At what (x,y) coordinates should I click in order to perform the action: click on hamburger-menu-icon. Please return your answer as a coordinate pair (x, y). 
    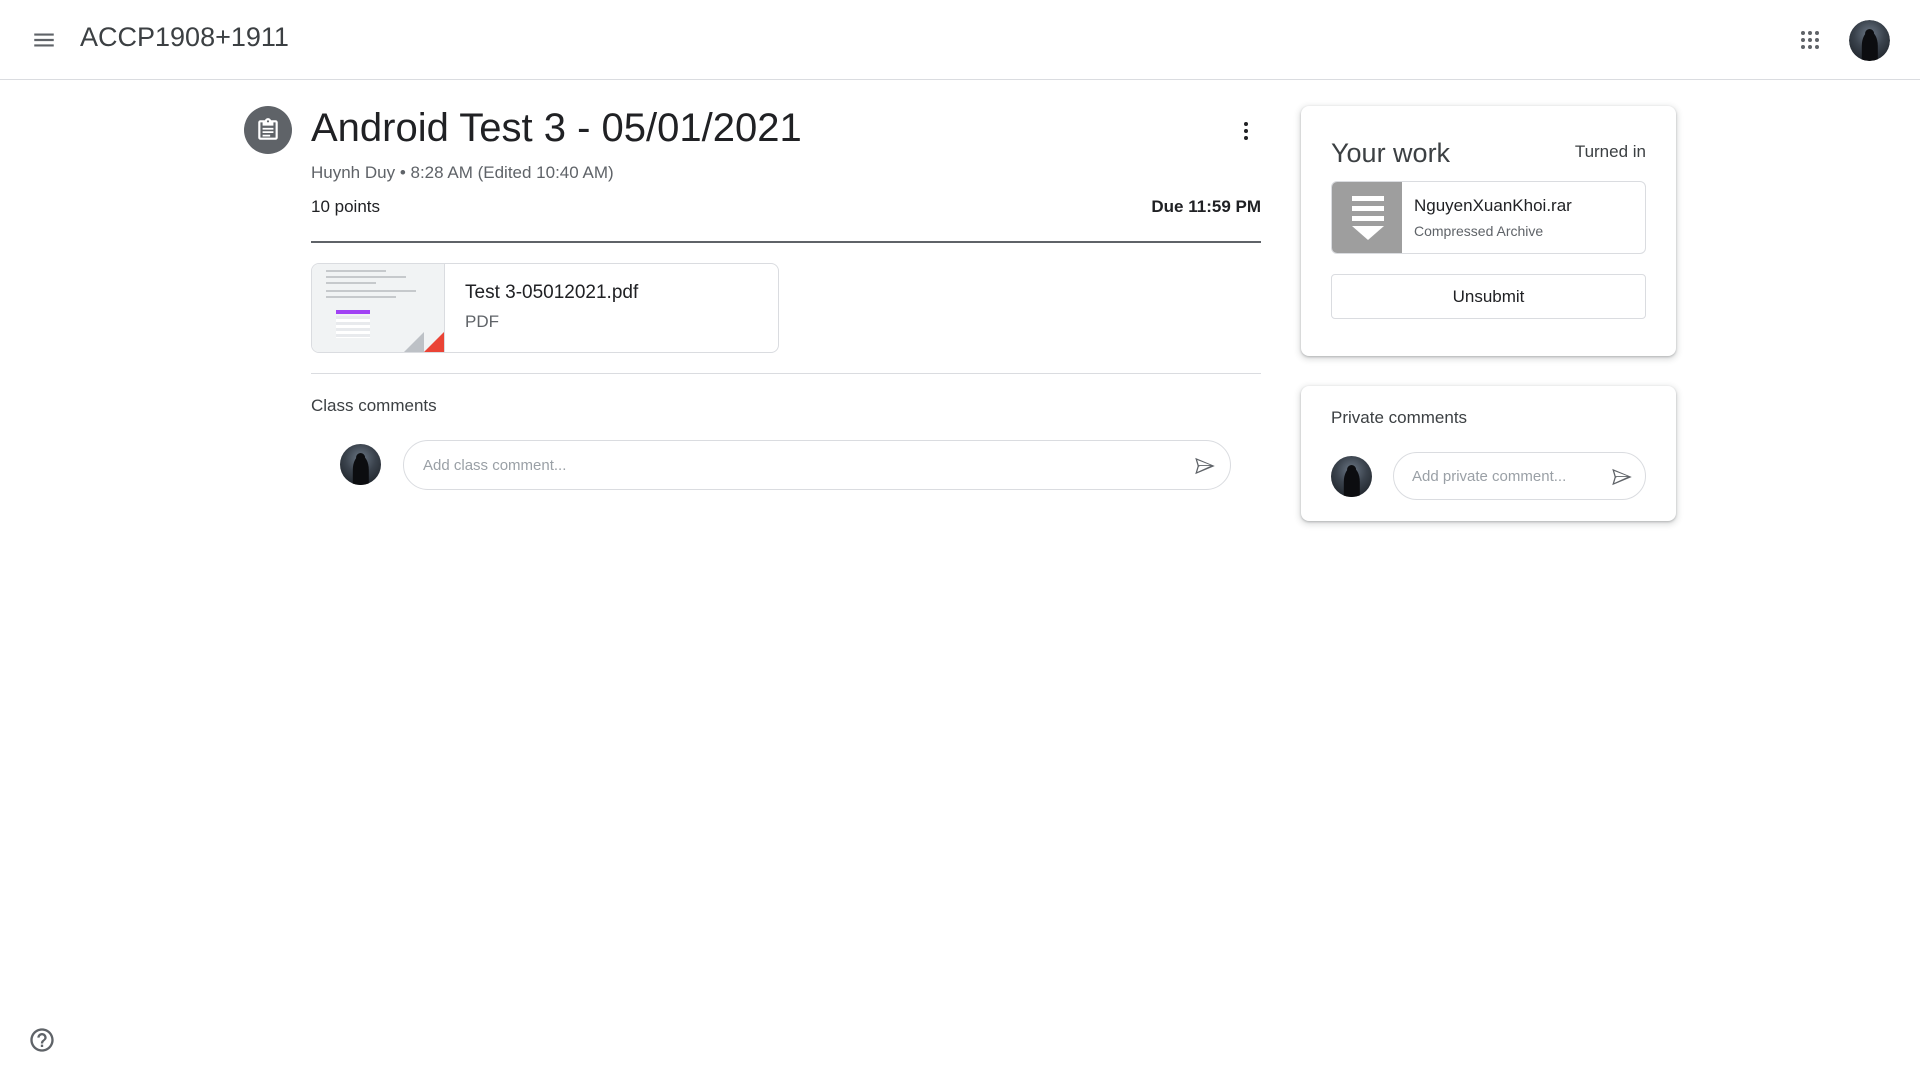
    Looking at the image, I should click on (44, 40).